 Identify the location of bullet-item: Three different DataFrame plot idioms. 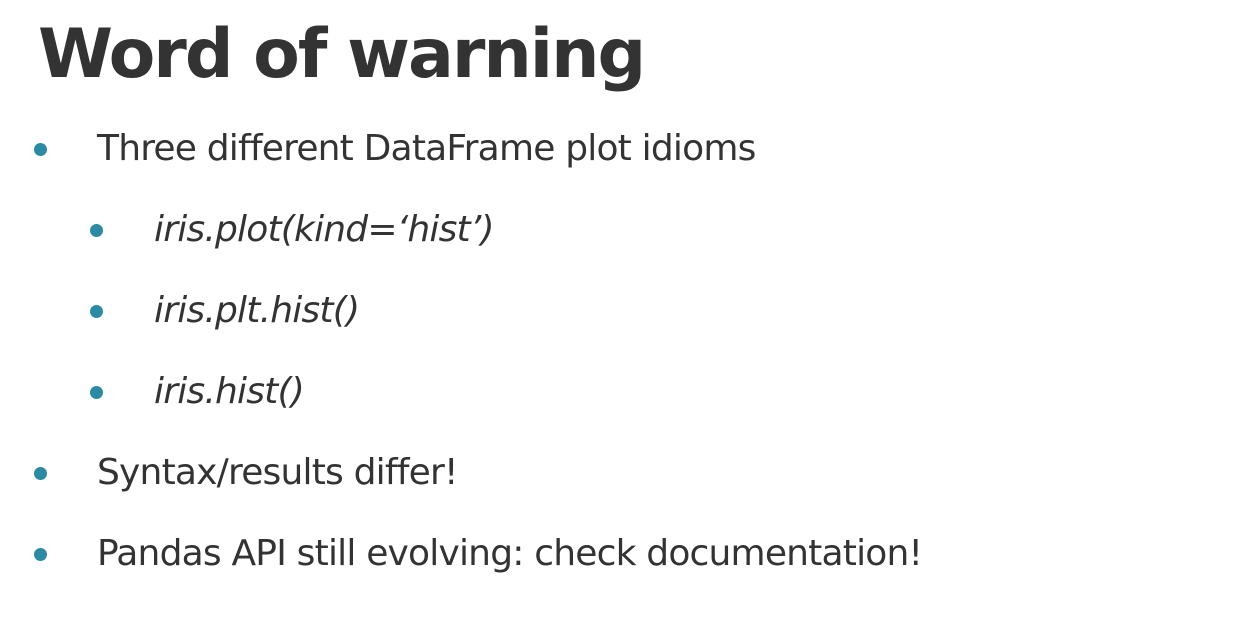
(600, 149).